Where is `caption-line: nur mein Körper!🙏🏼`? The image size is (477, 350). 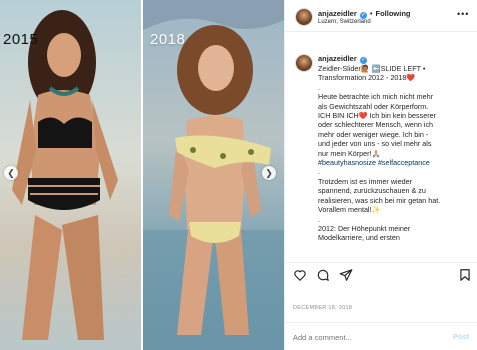 caption-line: nur mein Körper!🙏🏼 is located at coordinates (349, 153).